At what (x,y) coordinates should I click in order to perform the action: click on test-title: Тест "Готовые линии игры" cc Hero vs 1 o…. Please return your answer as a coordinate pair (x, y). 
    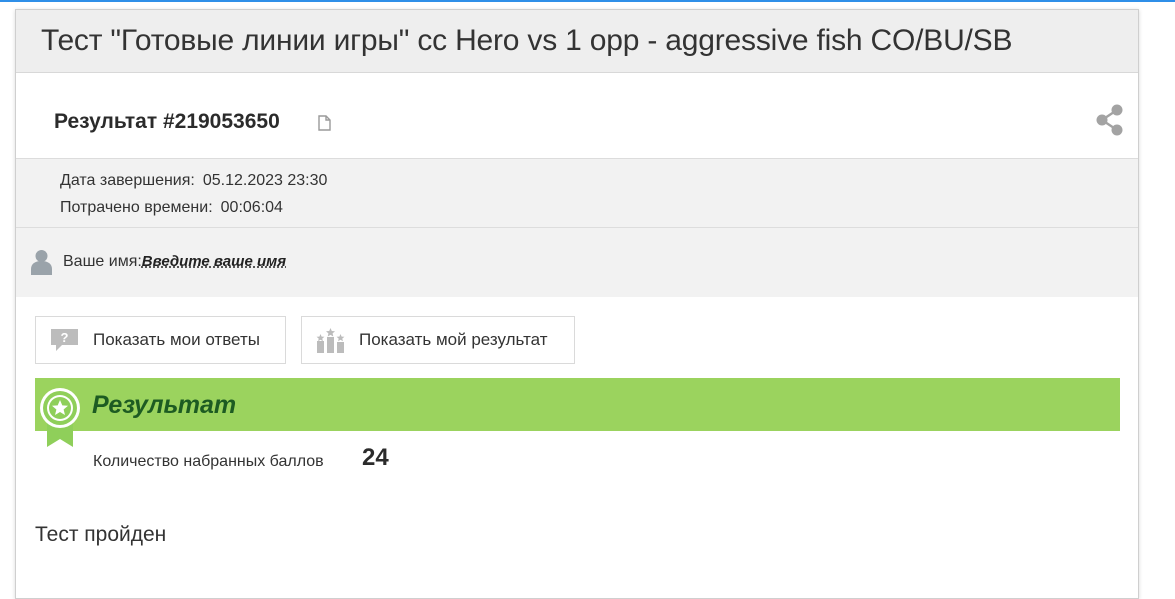
    Looking at the image, I should click on (527, 40).